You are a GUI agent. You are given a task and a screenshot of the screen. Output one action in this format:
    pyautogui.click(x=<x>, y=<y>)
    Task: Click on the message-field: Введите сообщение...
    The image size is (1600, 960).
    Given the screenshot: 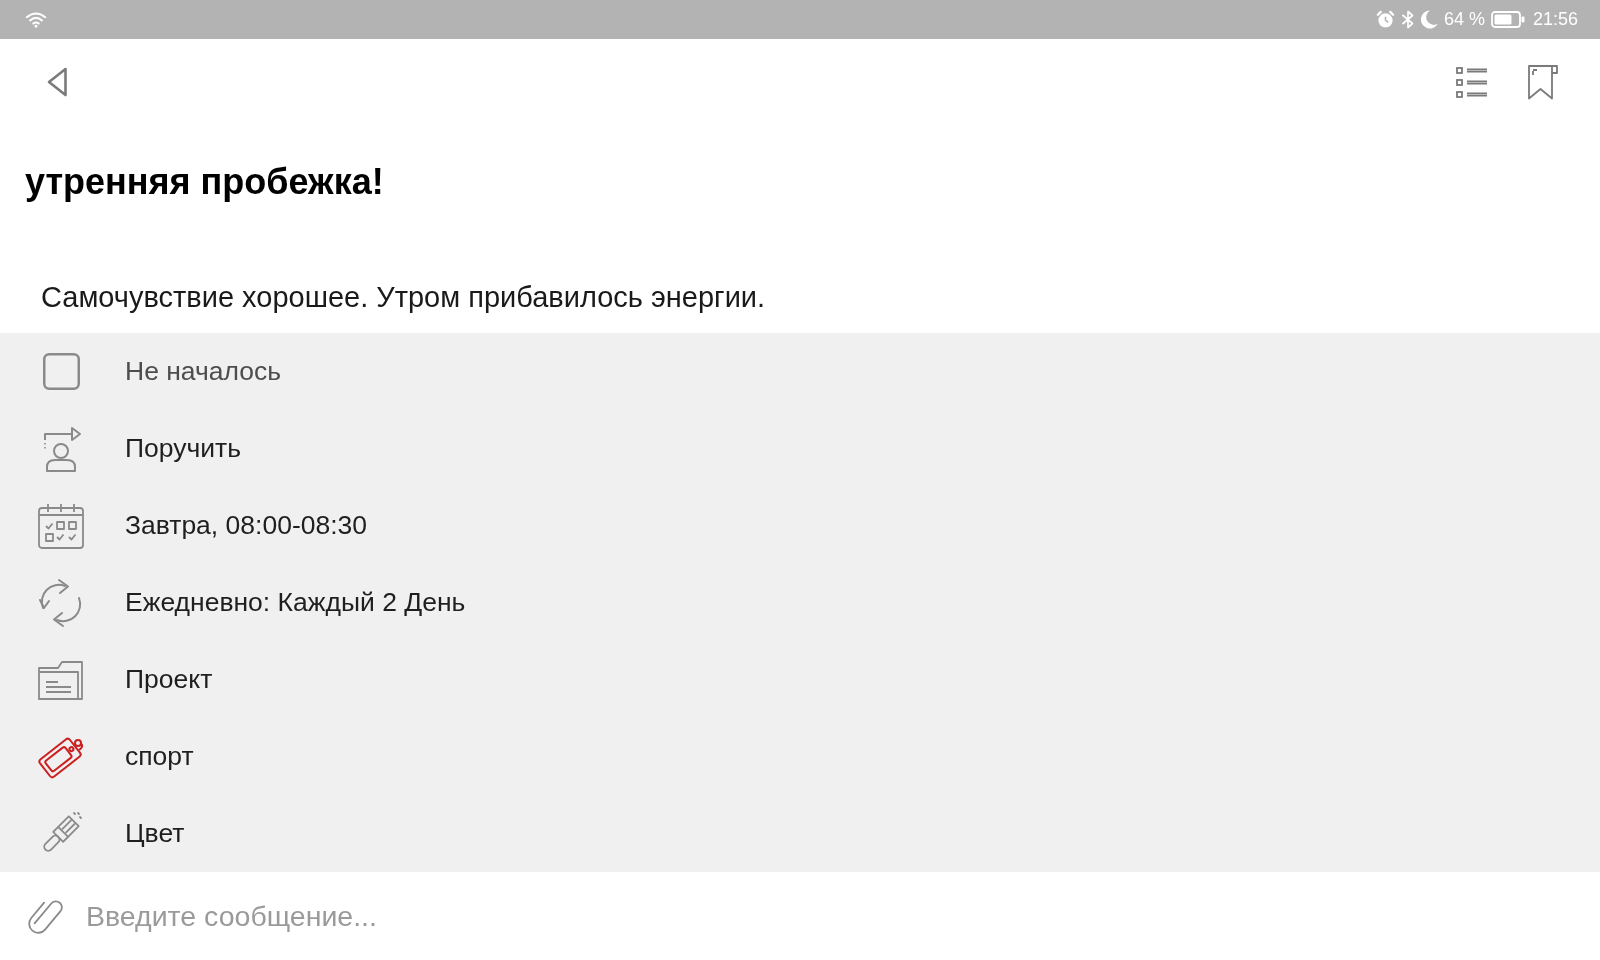 What is the action you would take?
    pyautogui.click(x=831, y=916)
    